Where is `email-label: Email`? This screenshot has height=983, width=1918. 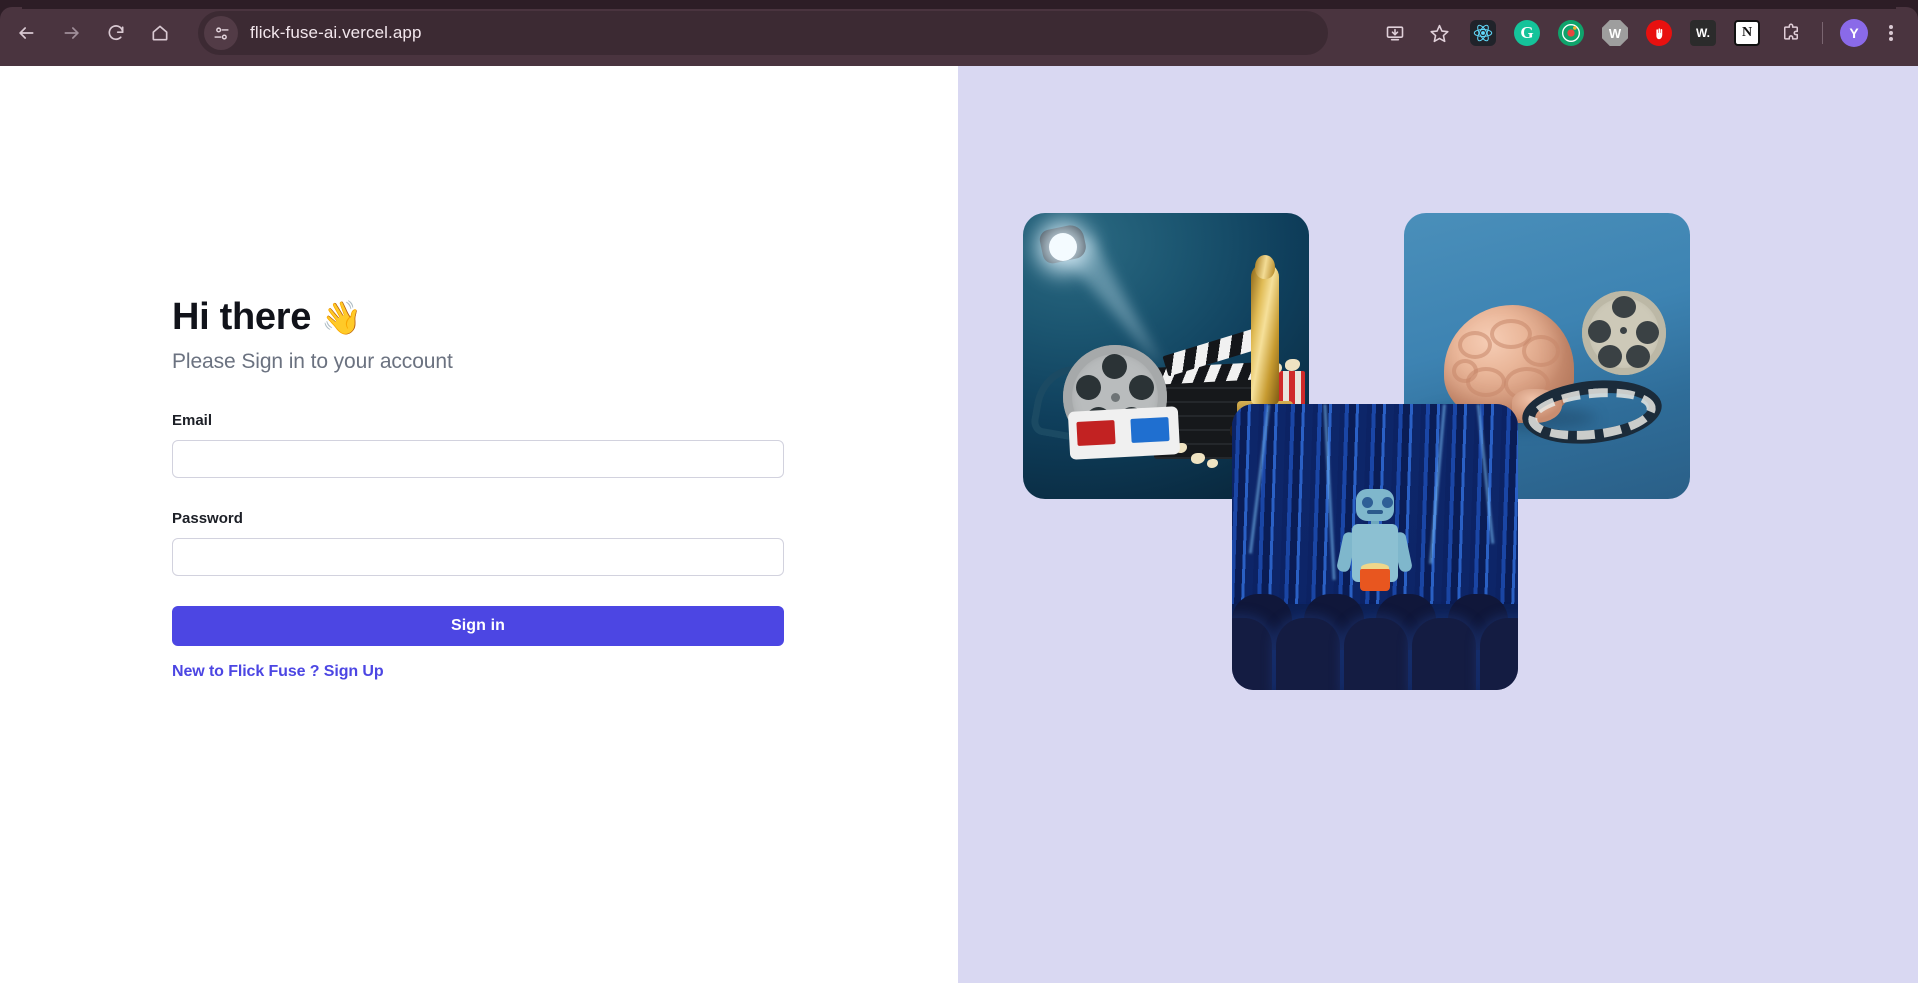
email-label: Email is located at coordinates (192, 420).